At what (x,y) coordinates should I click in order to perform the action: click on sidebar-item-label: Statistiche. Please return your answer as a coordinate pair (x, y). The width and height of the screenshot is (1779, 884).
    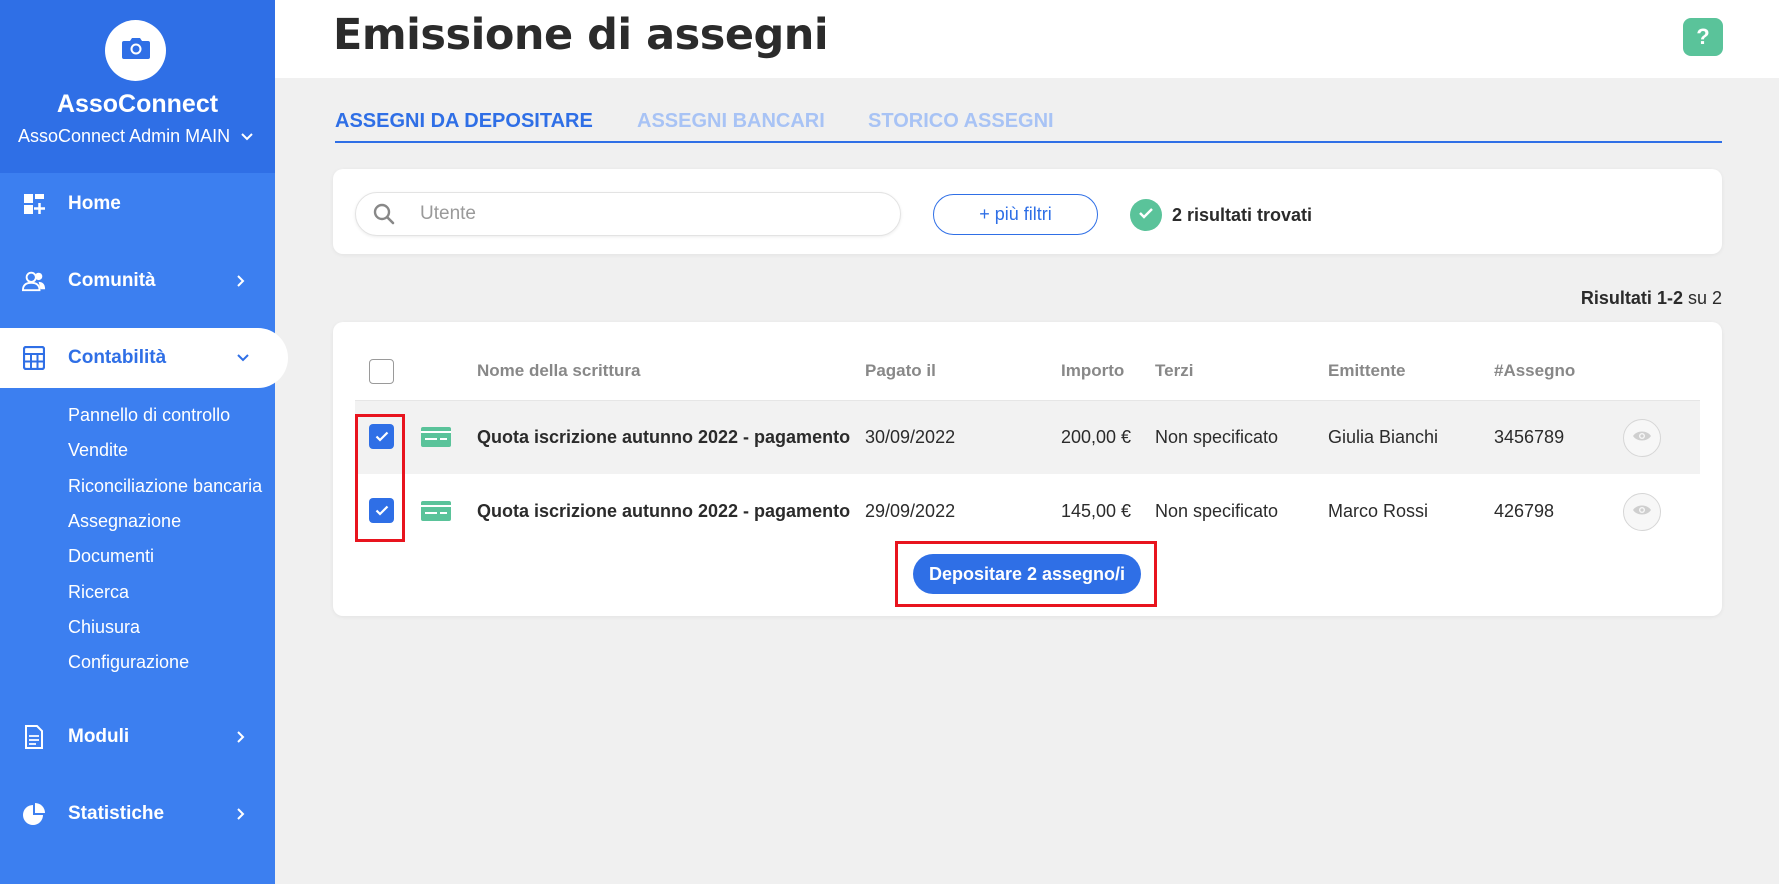
    Looking at the image, I should click on (116, 813).